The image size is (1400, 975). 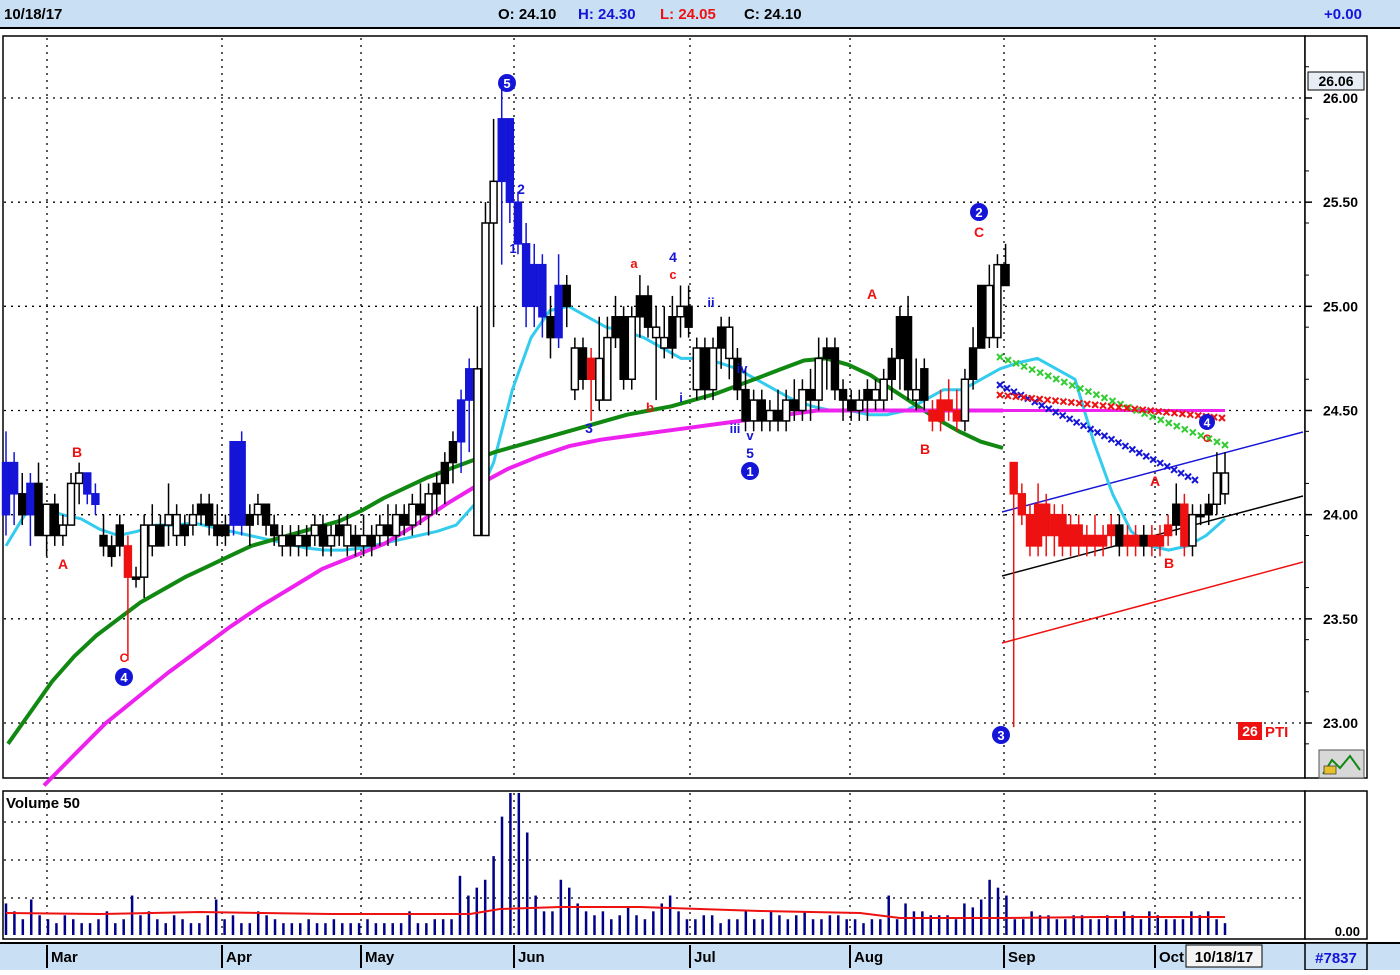 What do you see at coordinates (872, 294) in the screenshot?
I see `wave-A-mid: A` at bounding box center [872, 294].